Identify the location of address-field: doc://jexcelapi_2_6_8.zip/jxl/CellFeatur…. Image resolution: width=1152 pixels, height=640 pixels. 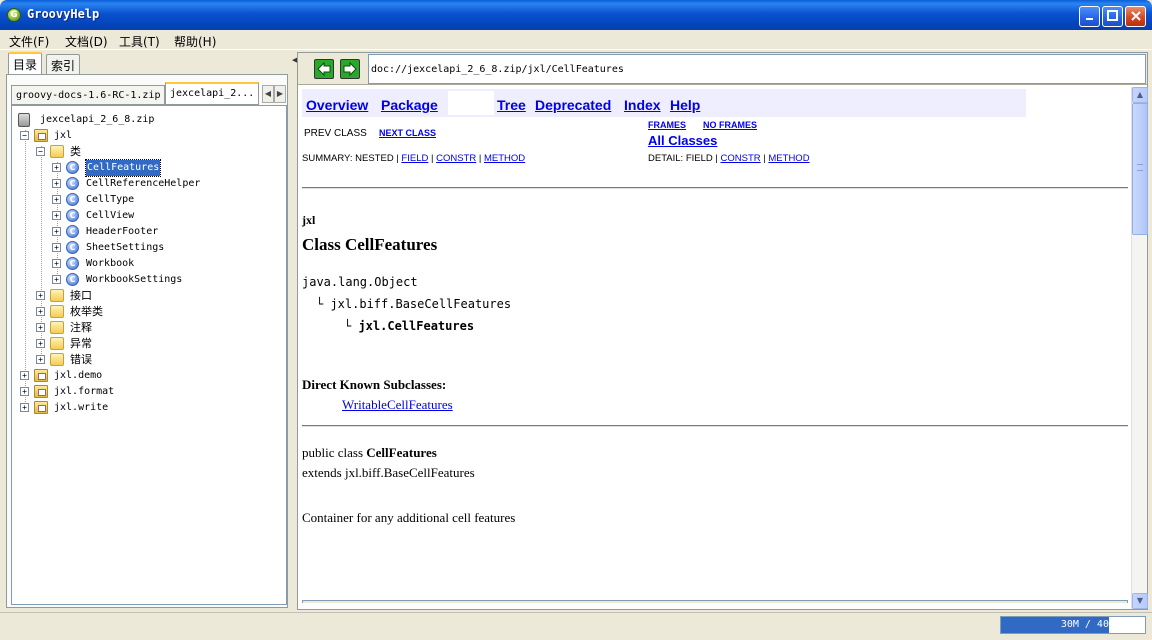
(757, 69).